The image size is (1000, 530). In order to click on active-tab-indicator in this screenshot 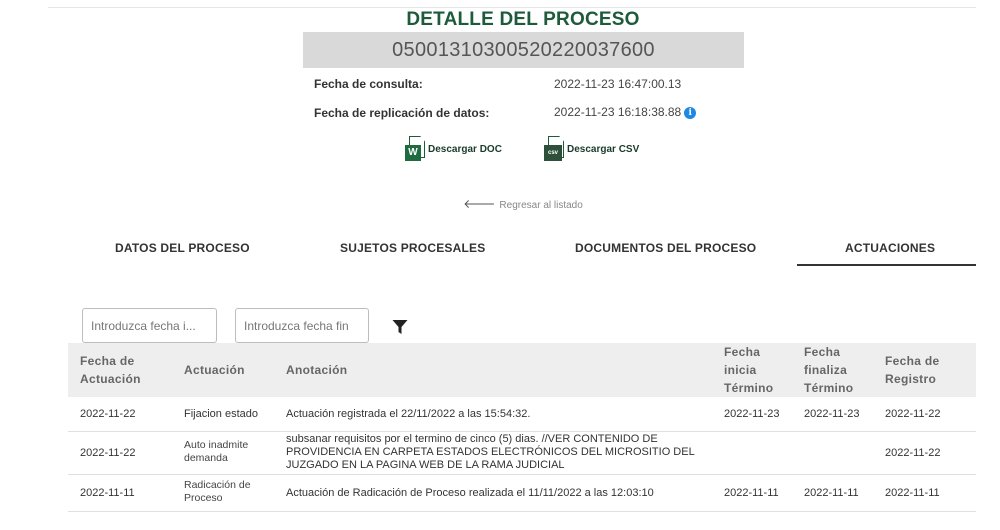, I will do `click(886, 265)`.